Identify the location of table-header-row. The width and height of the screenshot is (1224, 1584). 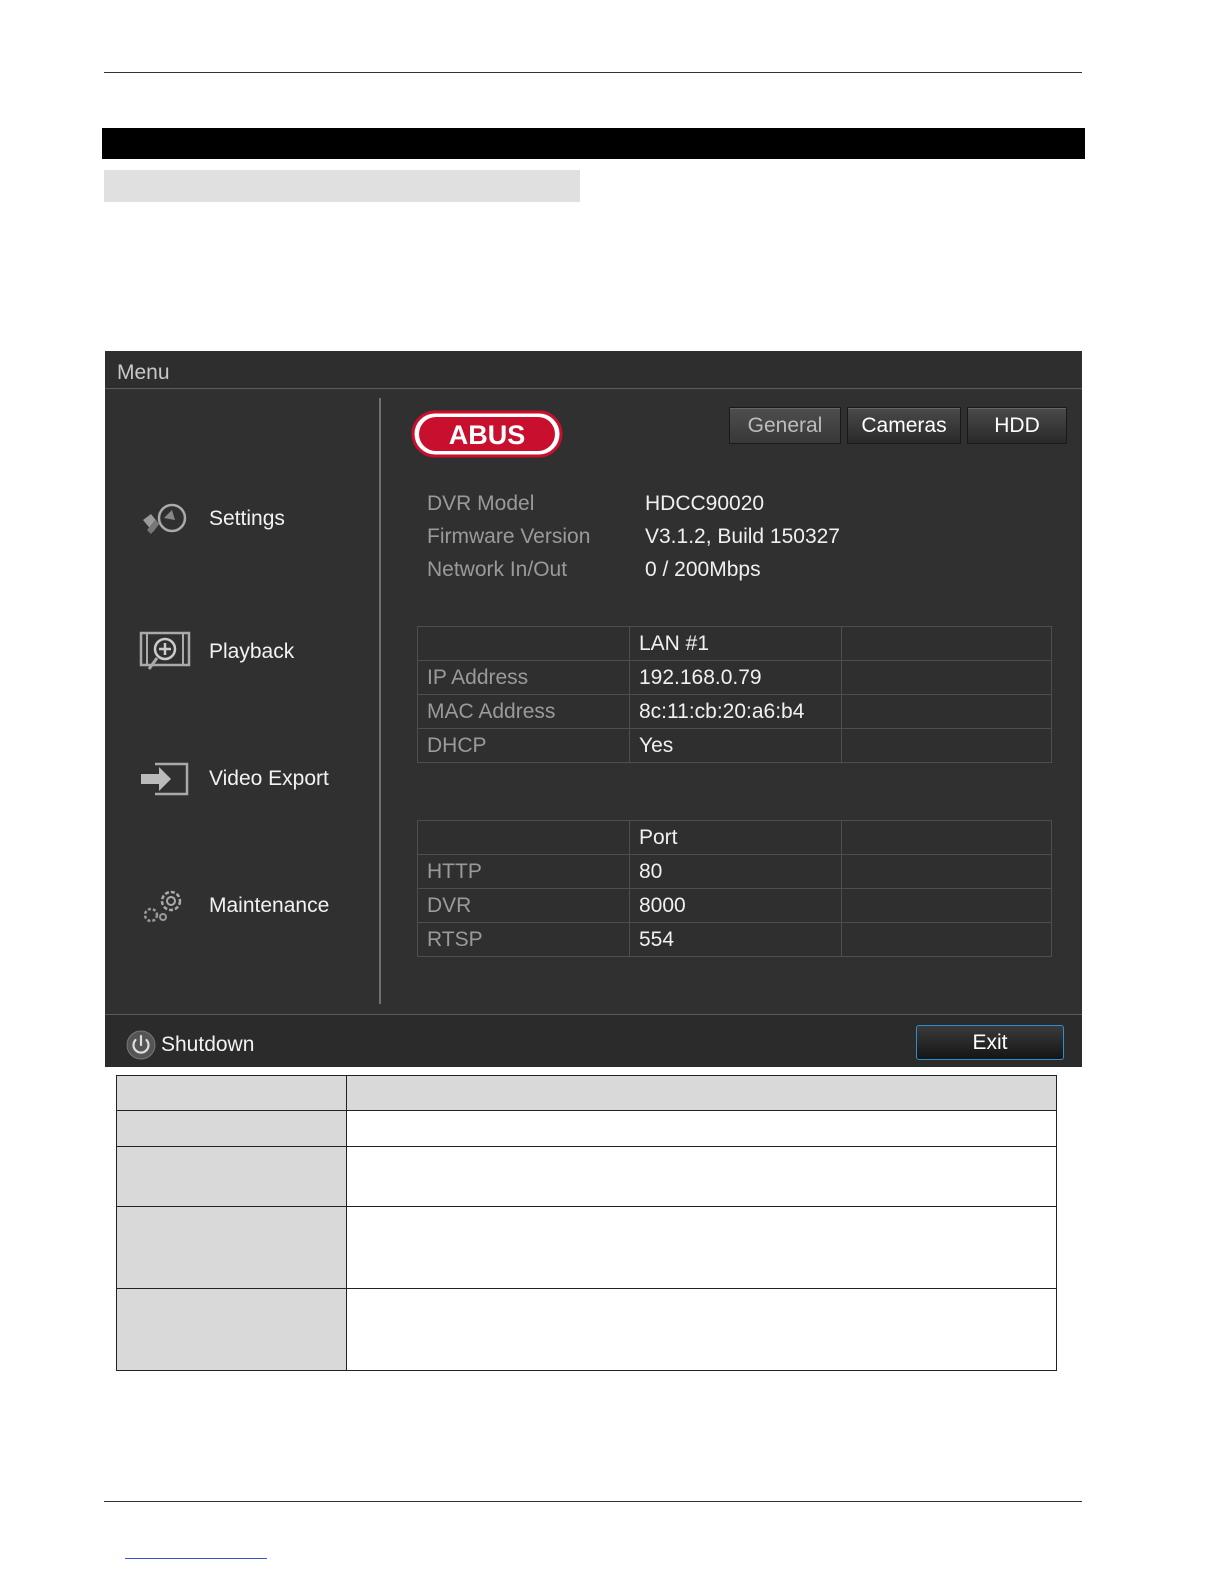
(586, 1093).